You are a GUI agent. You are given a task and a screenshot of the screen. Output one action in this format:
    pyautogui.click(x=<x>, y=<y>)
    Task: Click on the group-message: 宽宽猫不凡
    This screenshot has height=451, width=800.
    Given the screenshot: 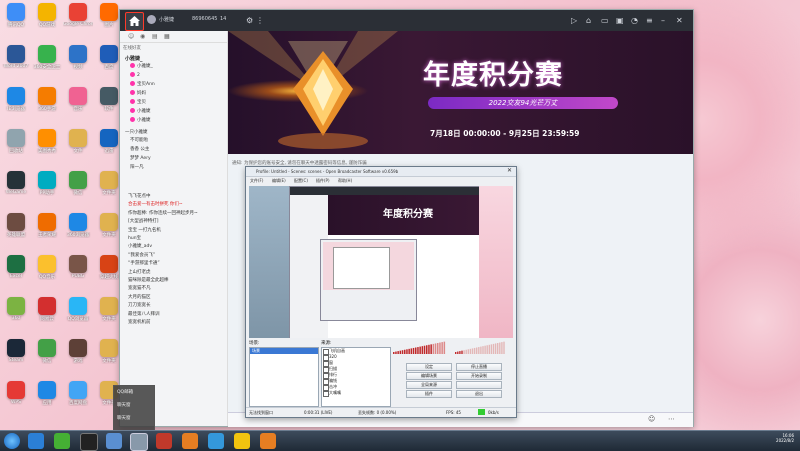 What is the action you would take?
    pyautogui.click(x=139, y=288)
    